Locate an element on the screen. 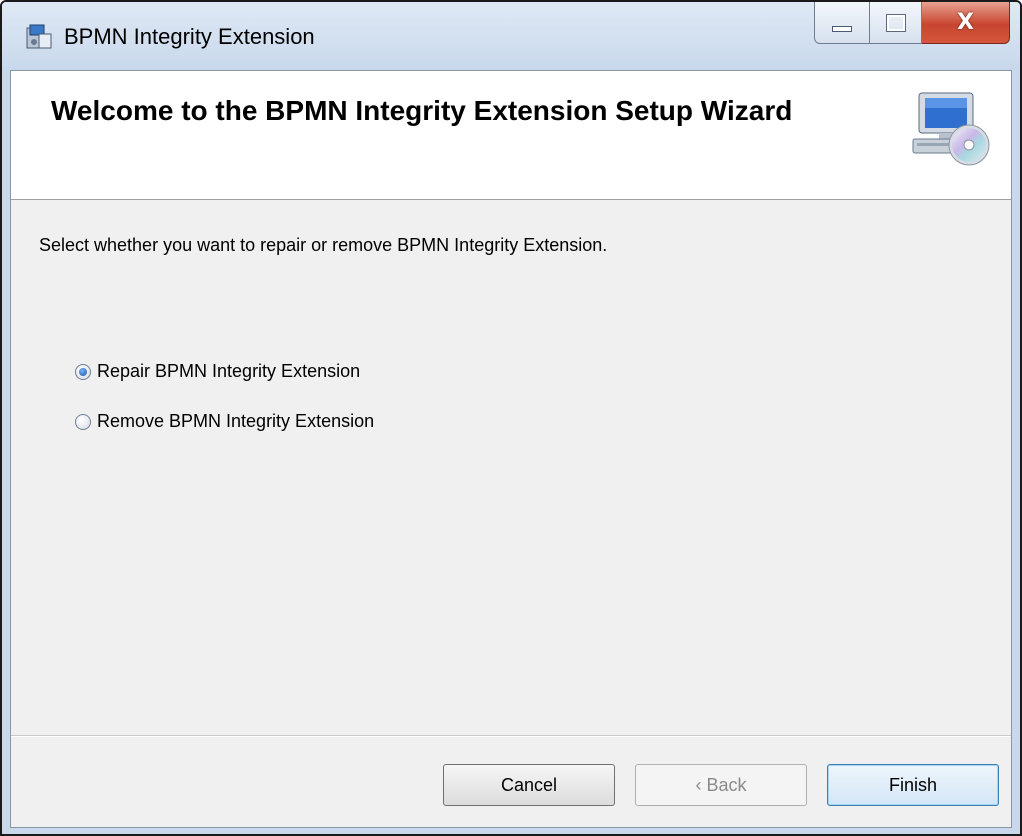 Image resolution: width=1022 pixels, height=836 pixels. installer-package-icon is located at coordinates (39, 37).